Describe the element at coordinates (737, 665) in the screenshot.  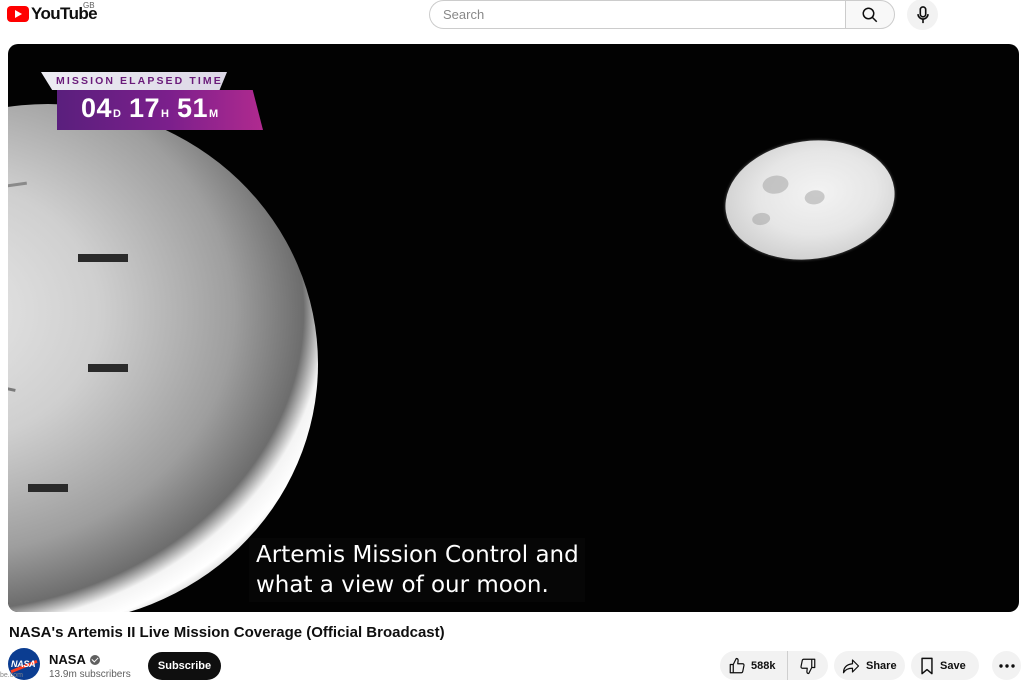
I see `thumbs-up-icon` at that location.